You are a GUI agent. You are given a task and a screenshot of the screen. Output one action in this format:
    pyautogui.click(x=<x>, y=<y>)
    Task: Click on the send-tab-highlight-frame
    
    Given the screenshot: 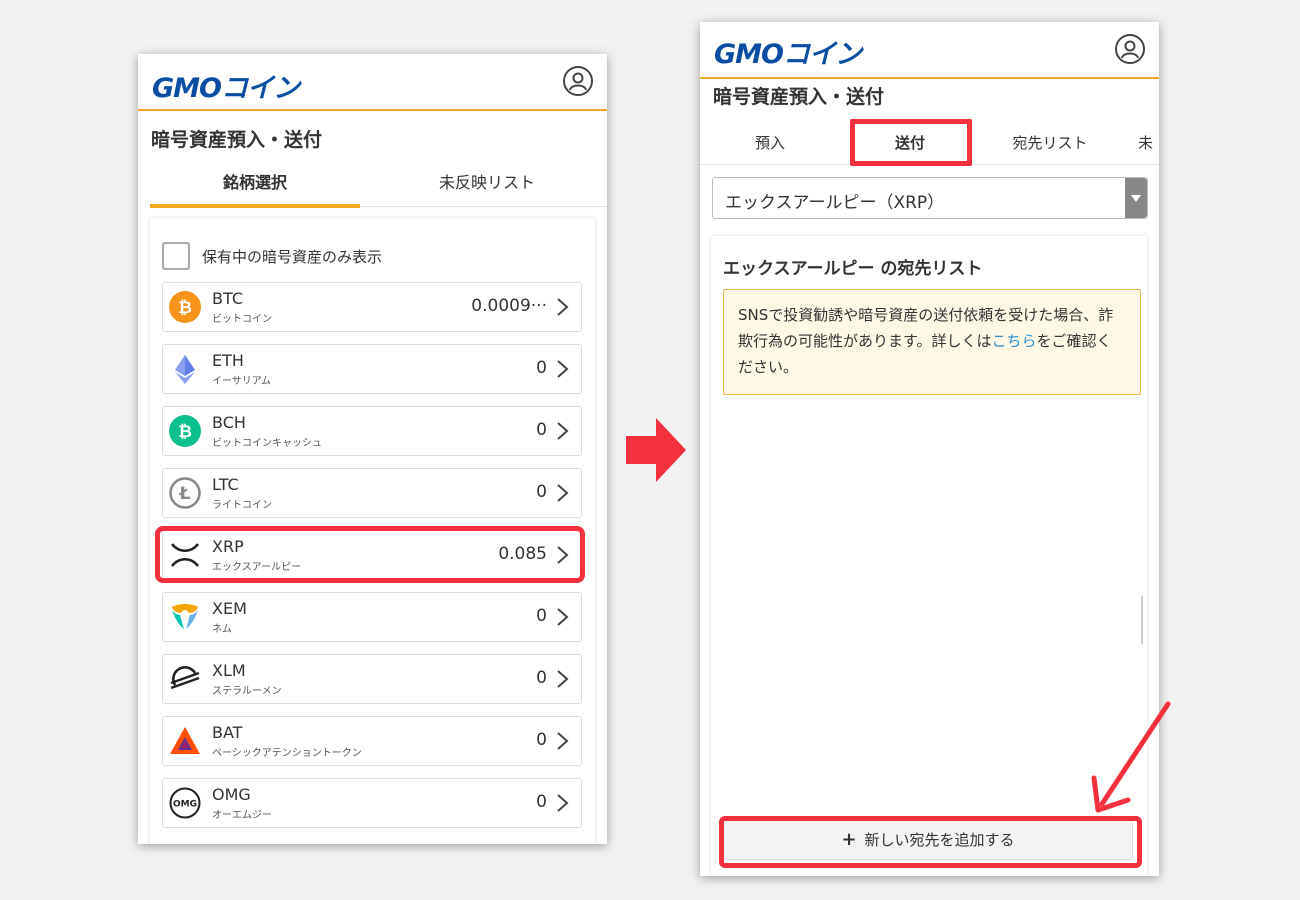 What is the action you would take?
    pyautogui.click(x=911, y=142)
    